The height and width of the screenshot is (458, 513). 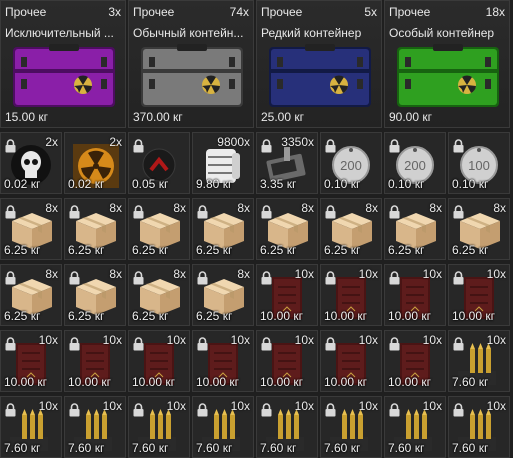 What do you see at coordinates (287, 163) in the screenshot?
I see `item-slot: 3350x 3.35 кг` at bounding box center [287, 163].